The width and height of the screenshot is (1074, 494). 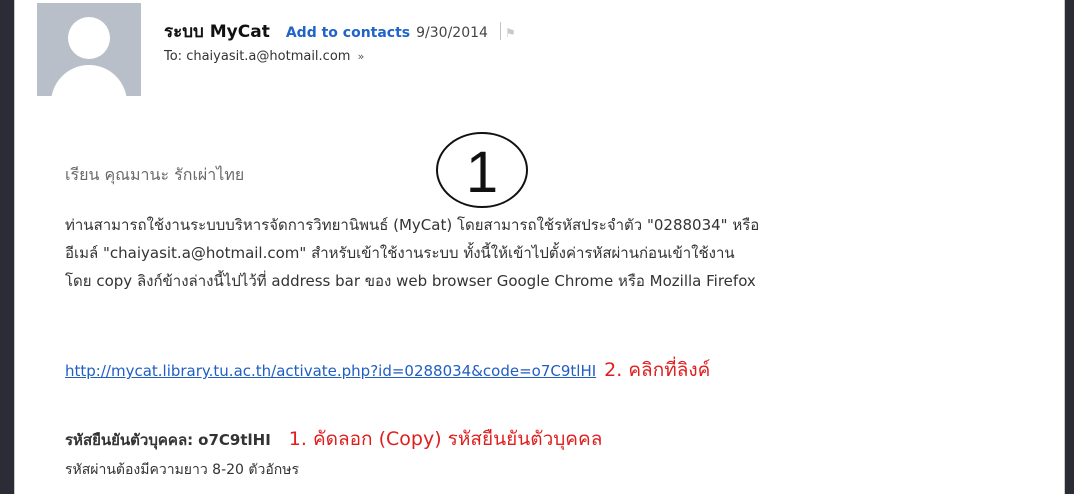 I want to click on copy-code-annotation: 1. คัดลอก (Copy) รหัสยืนยันตัวบุคคล, so click(x=445, y=439).